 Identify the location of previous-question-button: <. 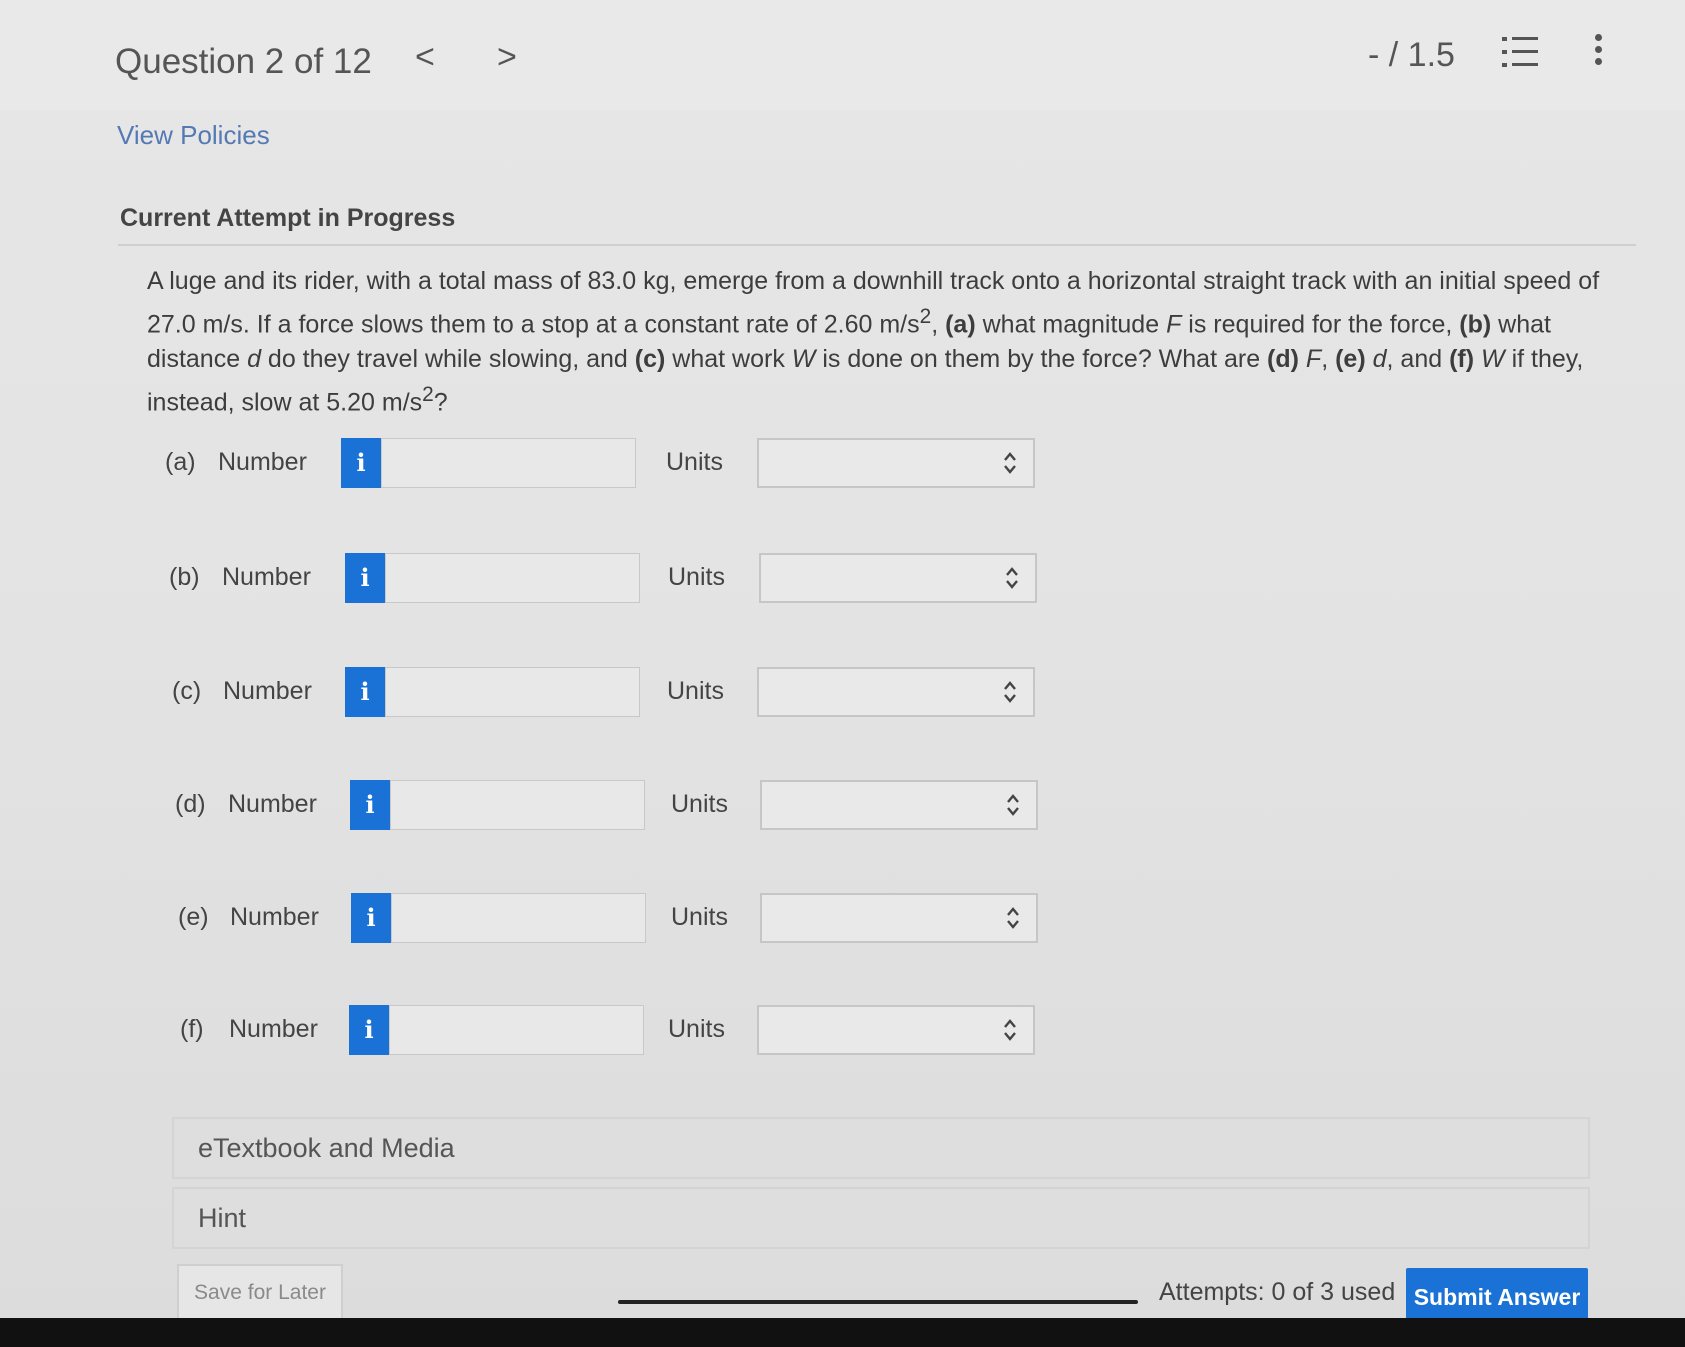
(425, 57).